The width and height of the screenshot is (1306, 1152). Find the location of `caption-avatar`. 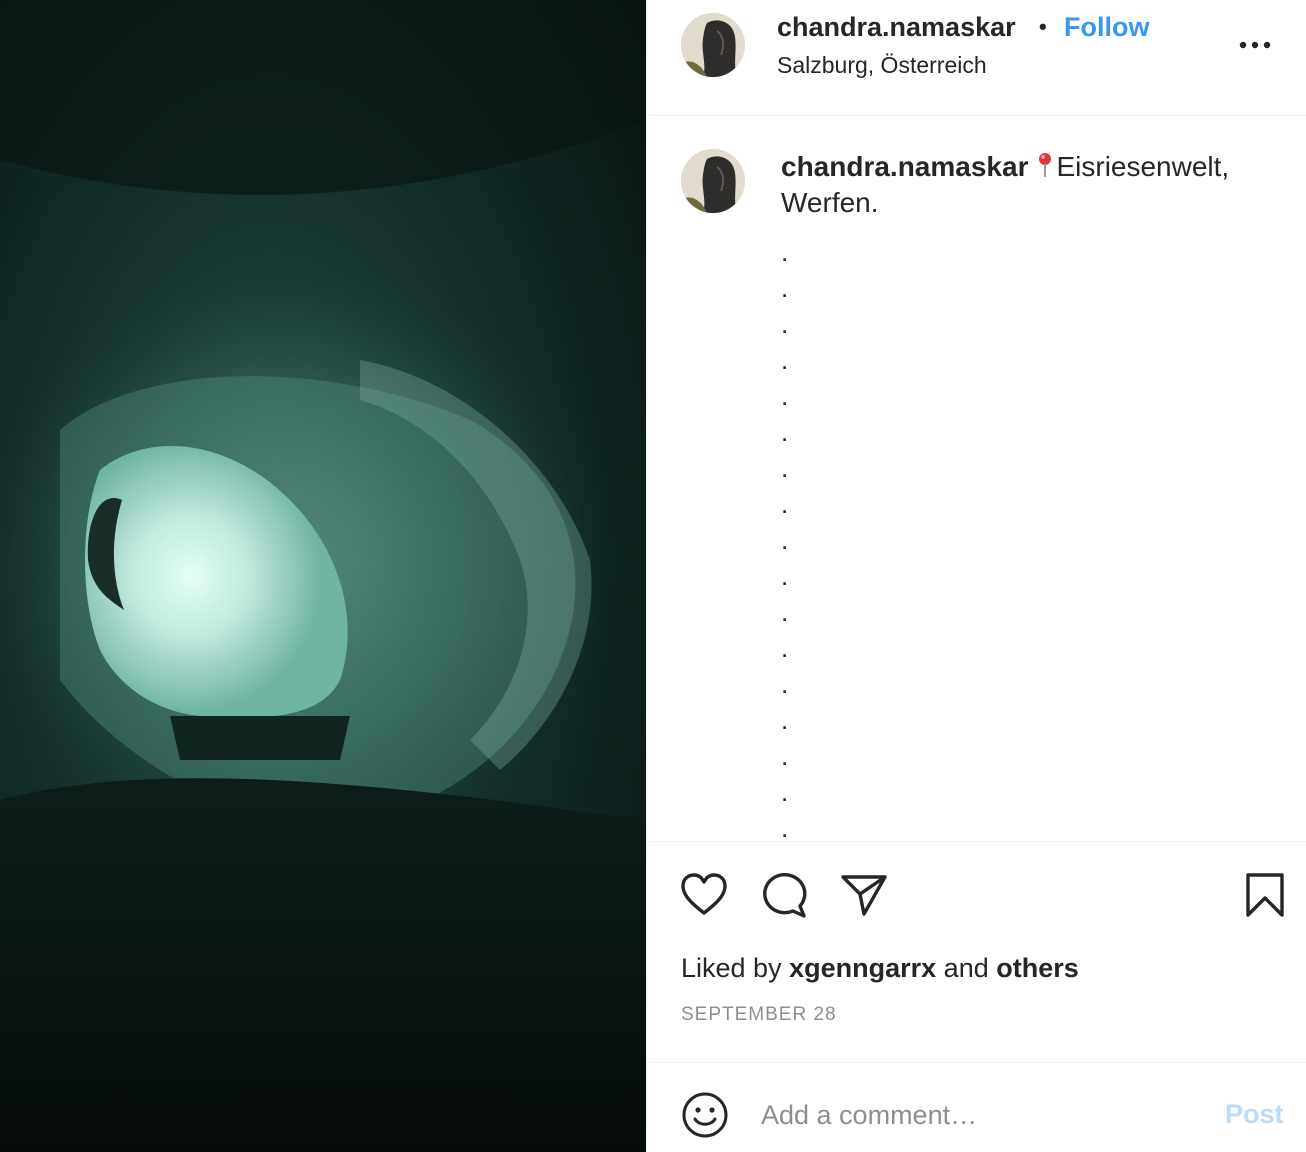

caption-avatar is located at coordinates (713, 181).